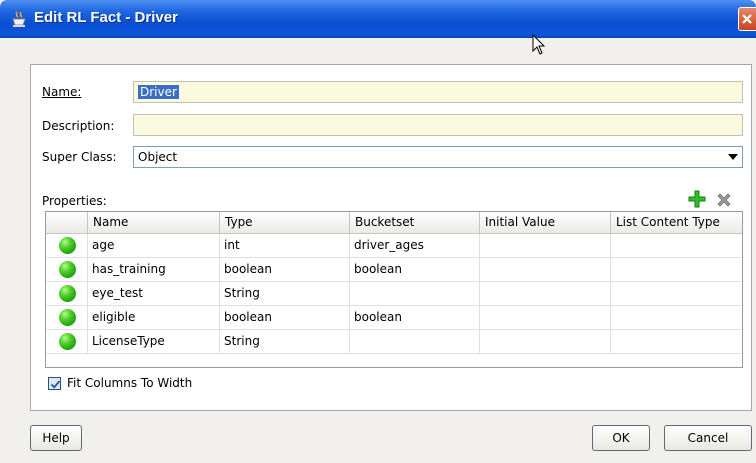  Describe the element at coordinates (154, 223) in the screenshot. I see `column-header-name: Name` at that location.